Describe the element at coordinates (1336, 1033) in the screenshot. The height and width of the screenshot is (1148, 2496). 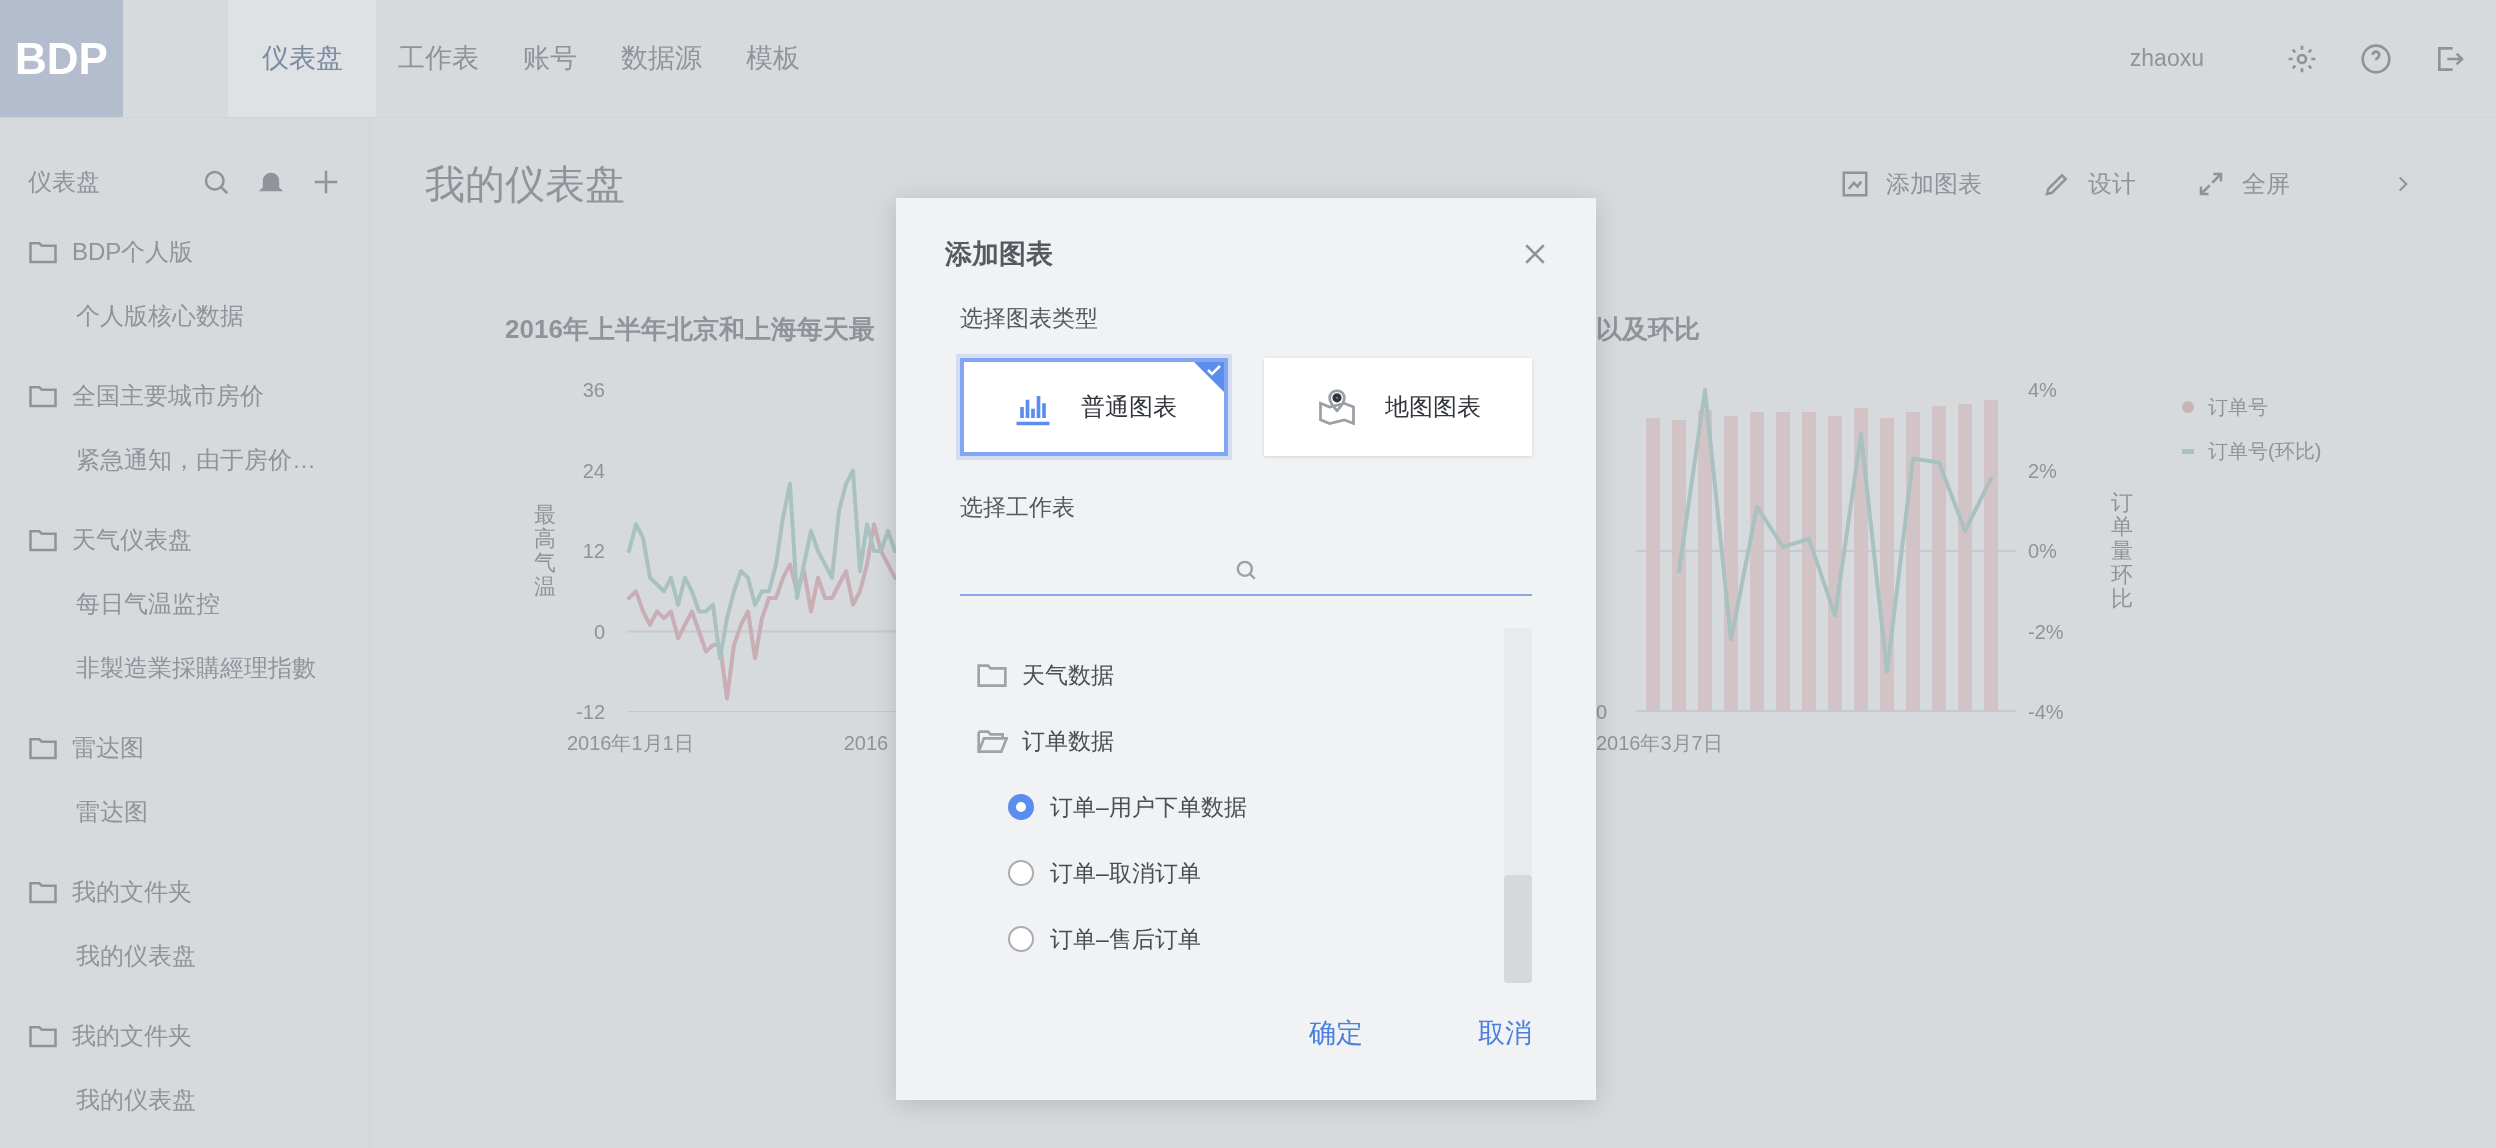
I see `confirm-button: 确定` at that location.